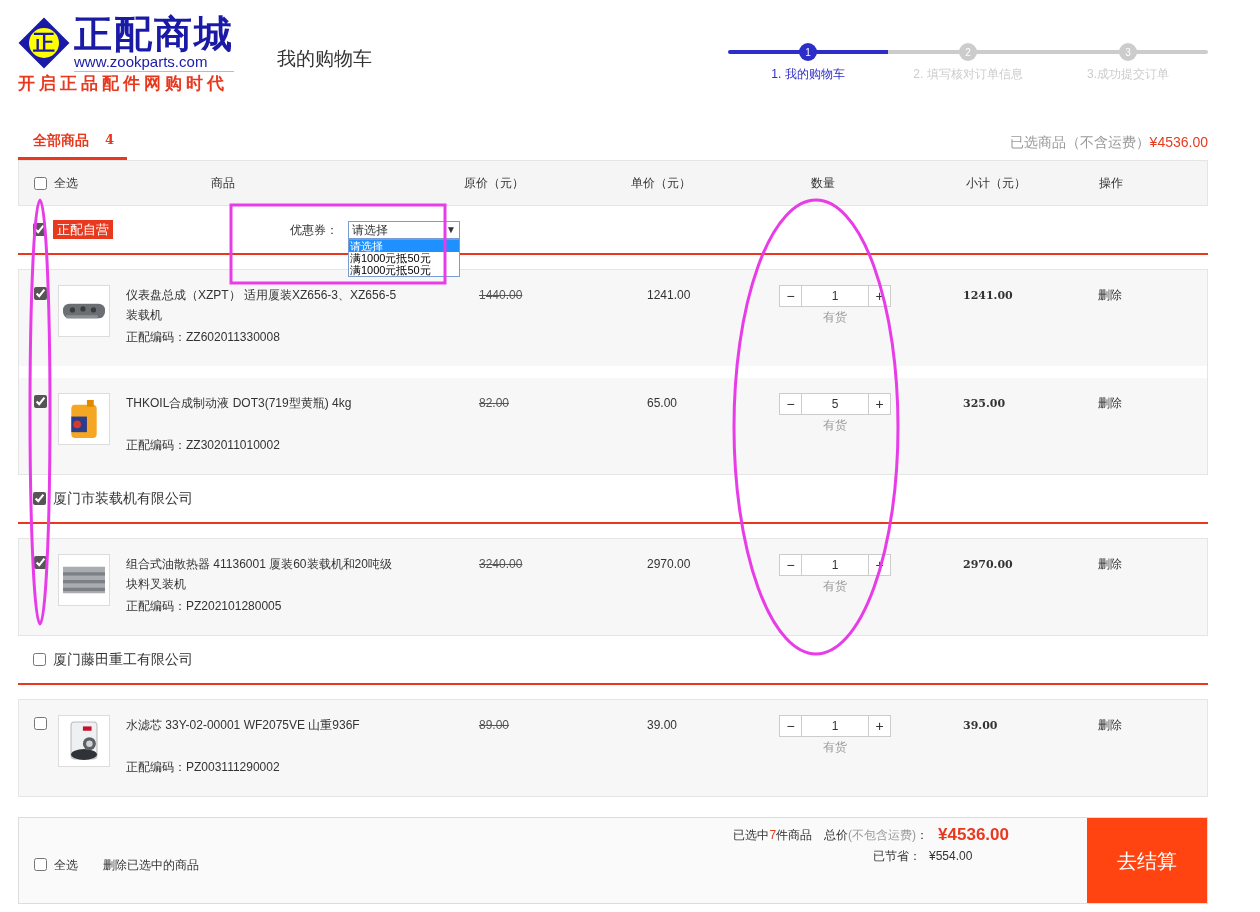 Image resolution: width=1260 pixels, height=912 pixels. I want to click on subtotal: 325.00, so click(984, 403).